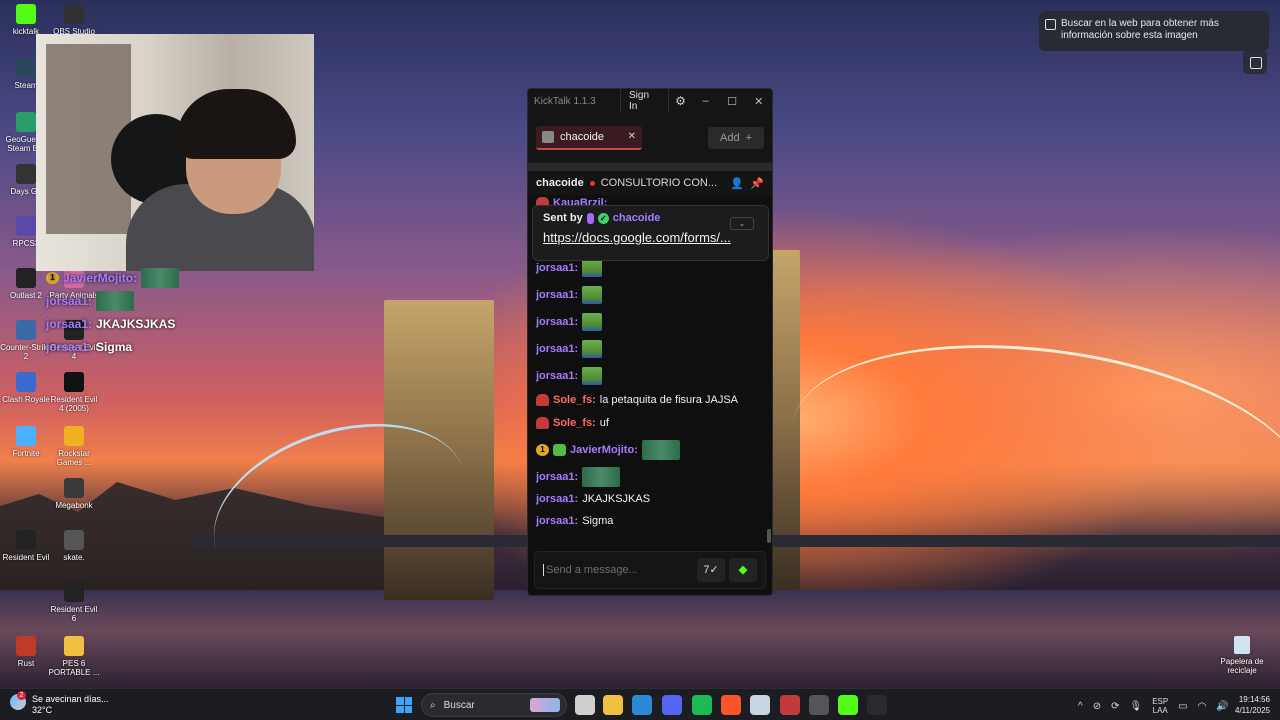 Image resolution: width=1280 pixels, height=720 pixels. Describe the element at coordinates (74, 392) in the screenshot. I see `desktop-icon: Resident Evil 4 (2005)` at that location.